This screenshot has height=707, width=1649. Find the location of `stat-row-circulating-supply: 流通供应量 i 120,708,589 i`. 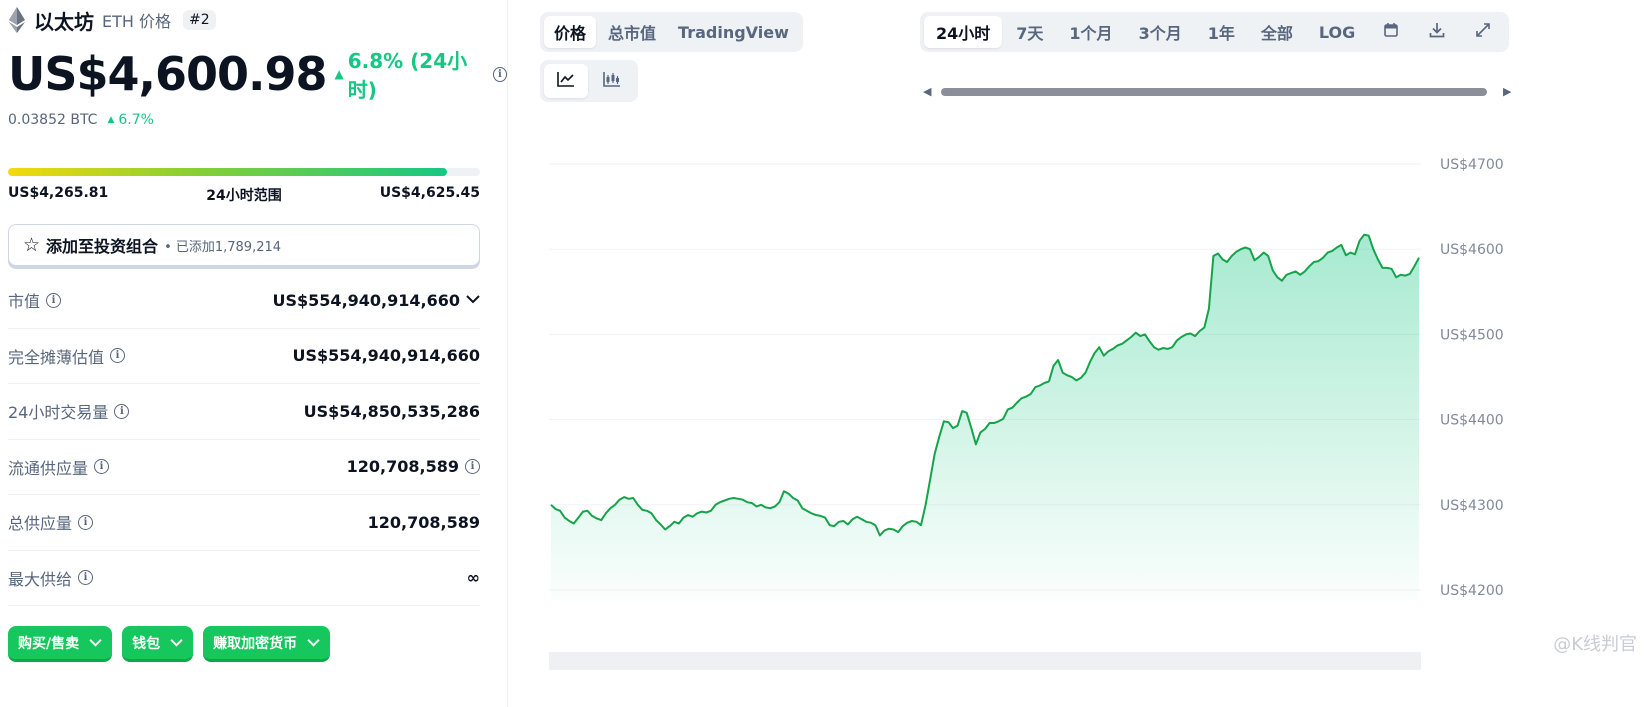

stat-row-circulating-supply: 流通供应量 i 120,708,589 i is located at coordinates (244, 467).